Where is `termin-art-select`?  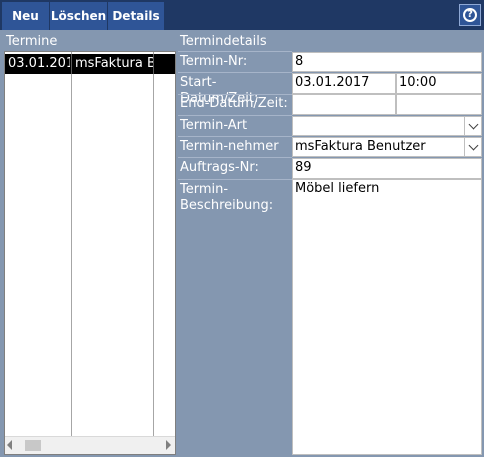
termin-art-select is located at coordinates (387, 126).